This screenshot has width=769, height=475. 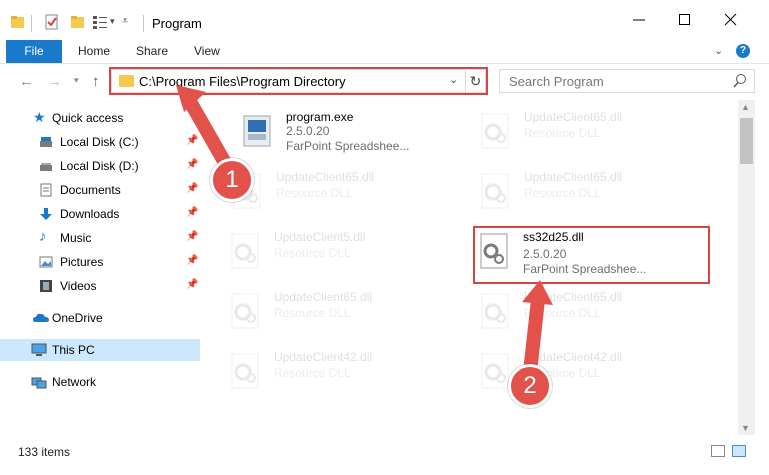 What do you see at coordinates (46, 167) in the screenshot?
I see `drive-icon` at bounding box center [46, 167].